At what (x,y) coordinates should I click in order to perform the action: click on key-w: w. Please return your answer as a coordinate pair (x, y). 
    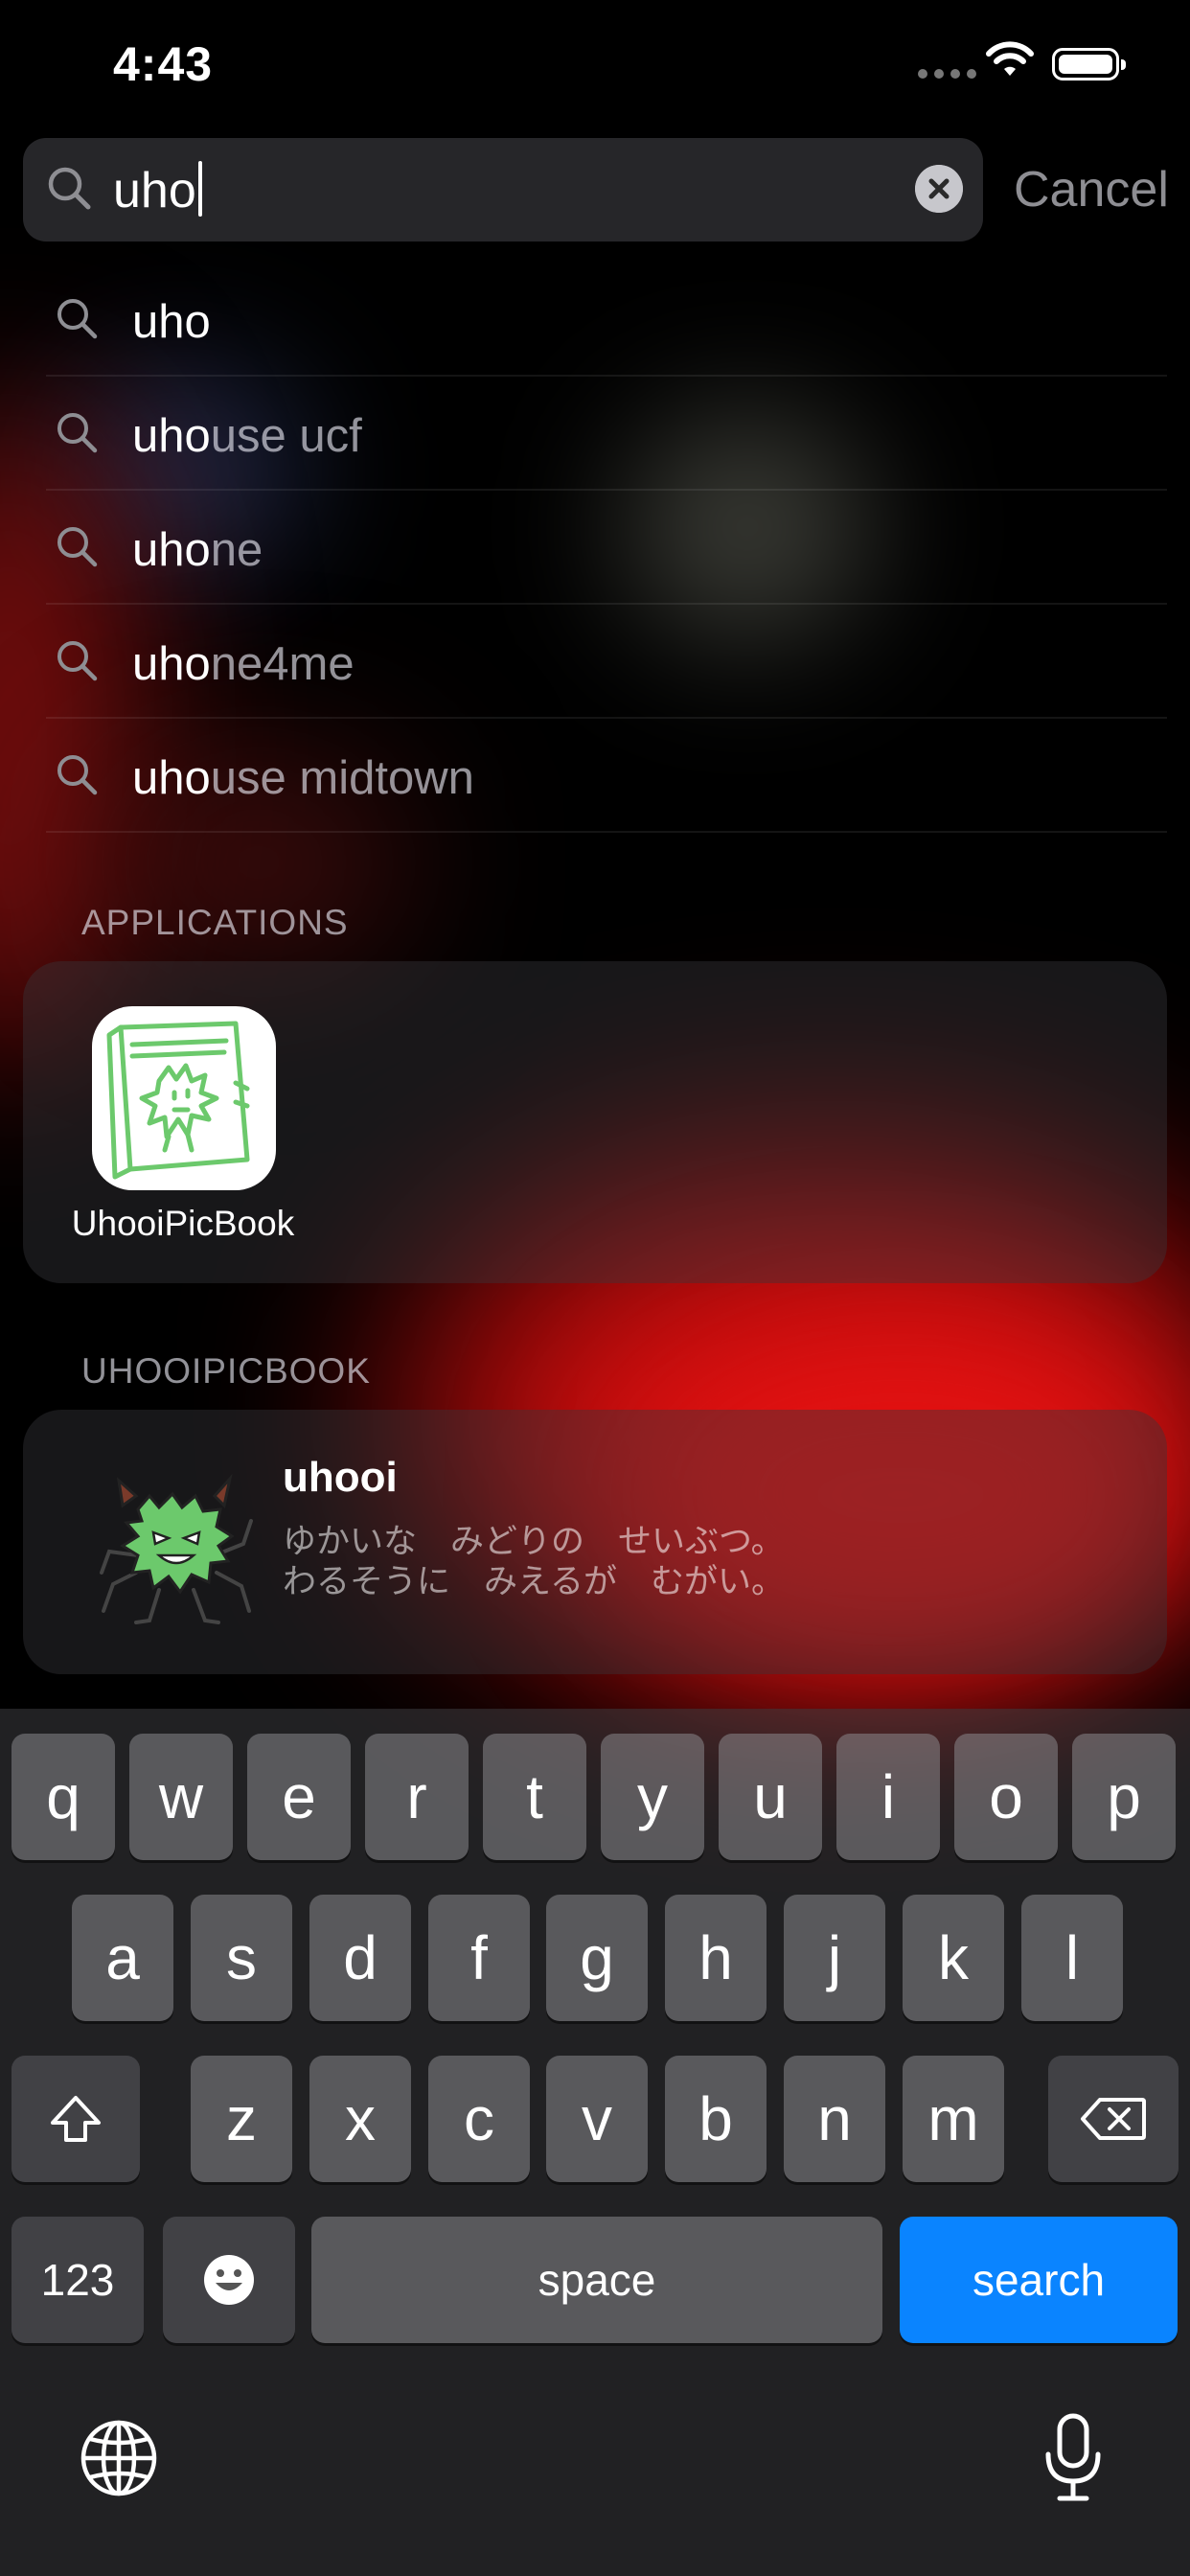
    Looking at the image, I should click on (181, 1797).